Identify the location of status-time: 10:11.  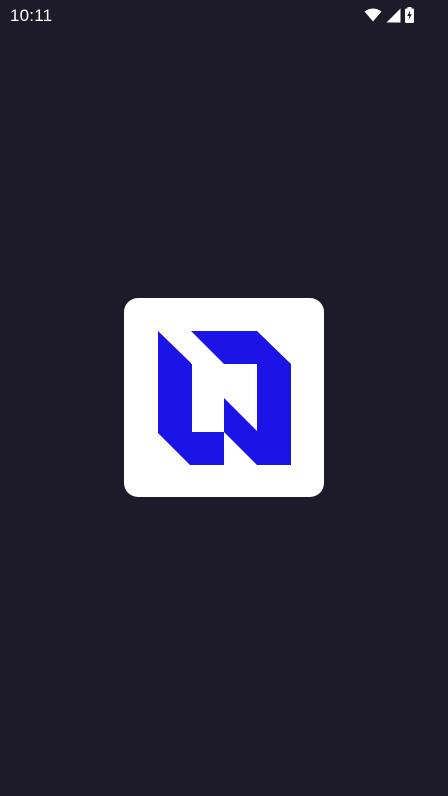
(31, 15).